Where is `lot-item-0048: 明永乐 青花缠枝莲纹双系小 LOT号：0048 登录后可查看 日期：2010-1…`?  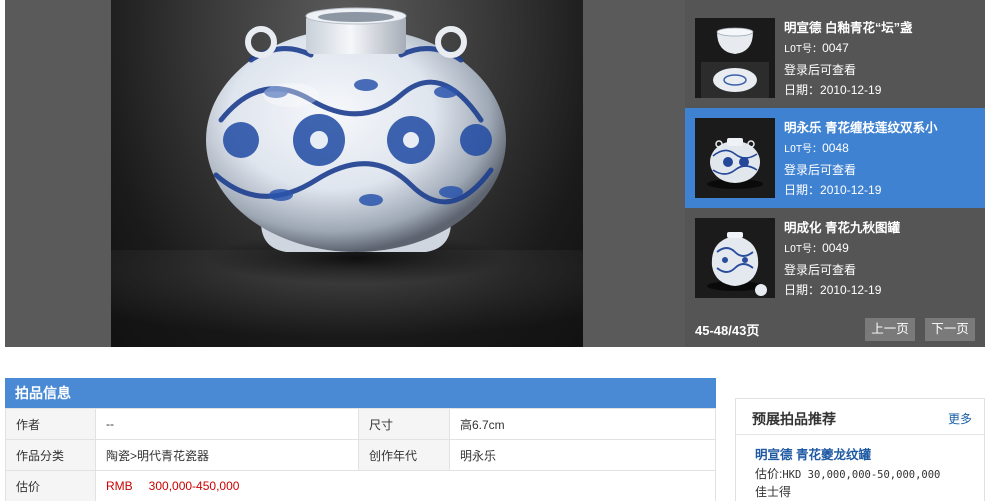 lot-item-0048: 明永乐 青花缠枝莲纹双系小 LOT号：0048 登录后可查看 日期：2010-1… is located at coordinates (835, 158).